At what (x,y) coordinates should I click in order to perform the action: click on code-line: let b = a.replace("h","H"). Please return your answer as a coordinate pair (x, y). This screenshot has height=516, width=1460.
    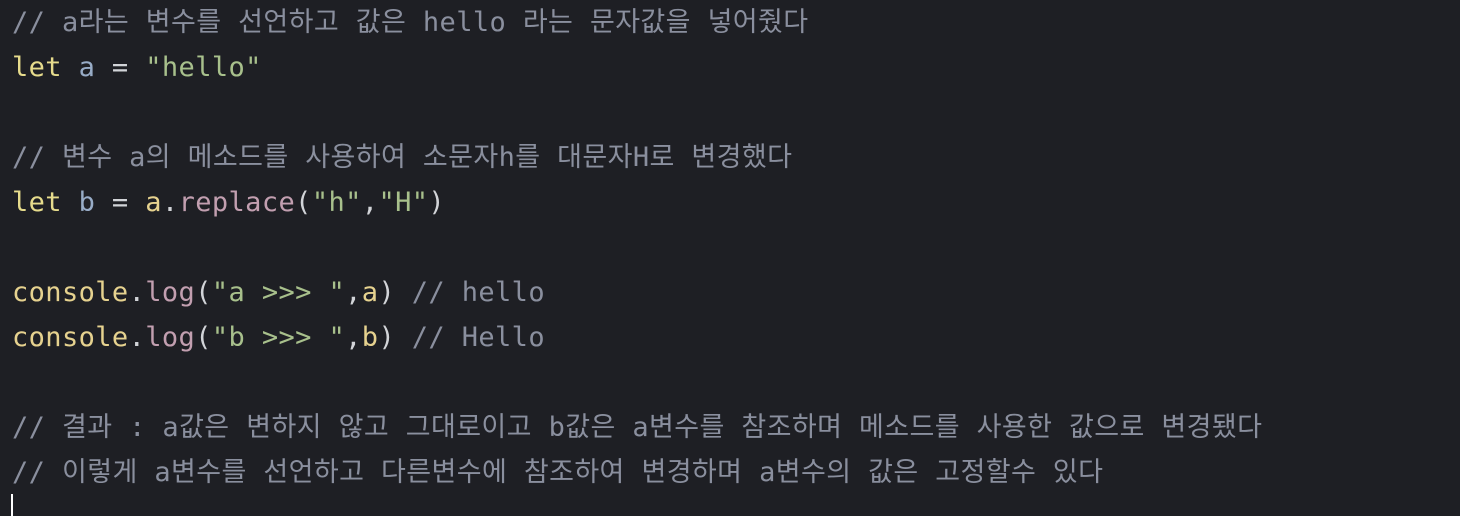
    Looking at the image, I should click on (736, 202).